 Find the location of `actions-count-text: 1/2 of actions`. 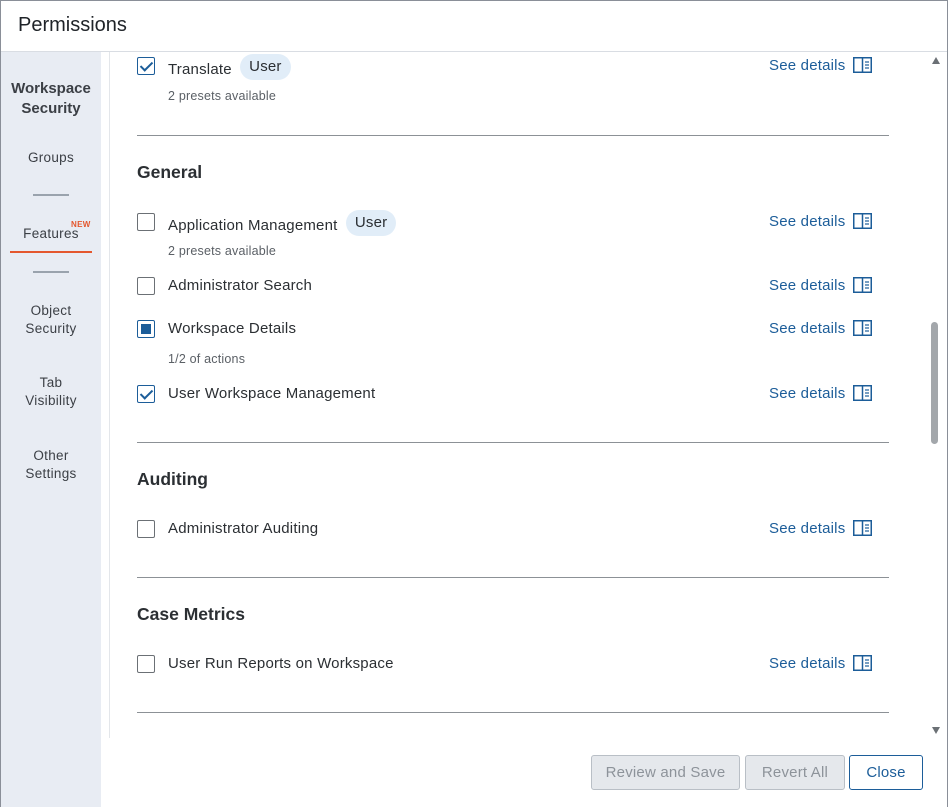

actions-count-text: 1/2 of actions is located at coordinates (207, 359).